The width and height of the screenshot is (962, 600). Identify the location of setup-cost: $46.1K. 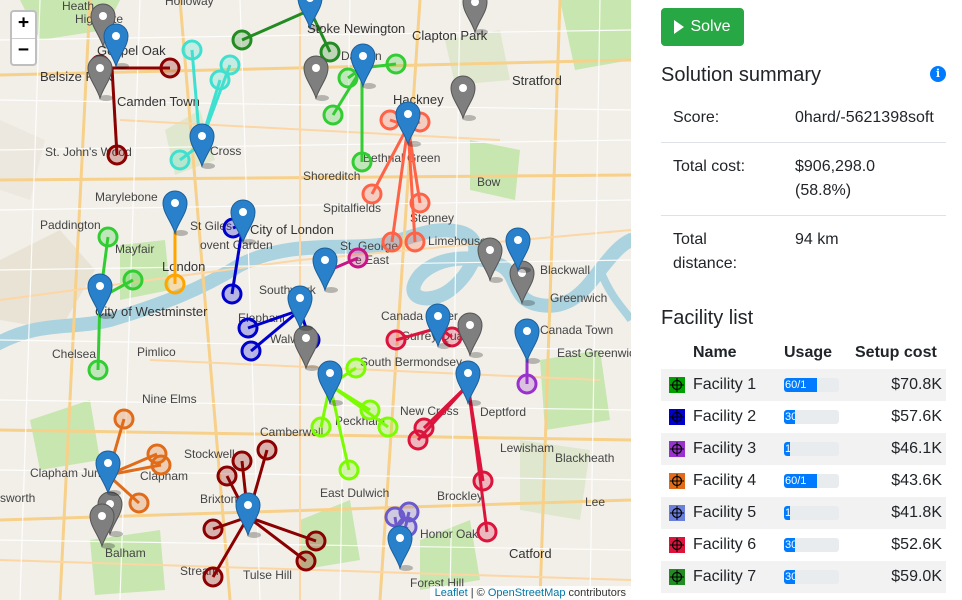
(916, 448).